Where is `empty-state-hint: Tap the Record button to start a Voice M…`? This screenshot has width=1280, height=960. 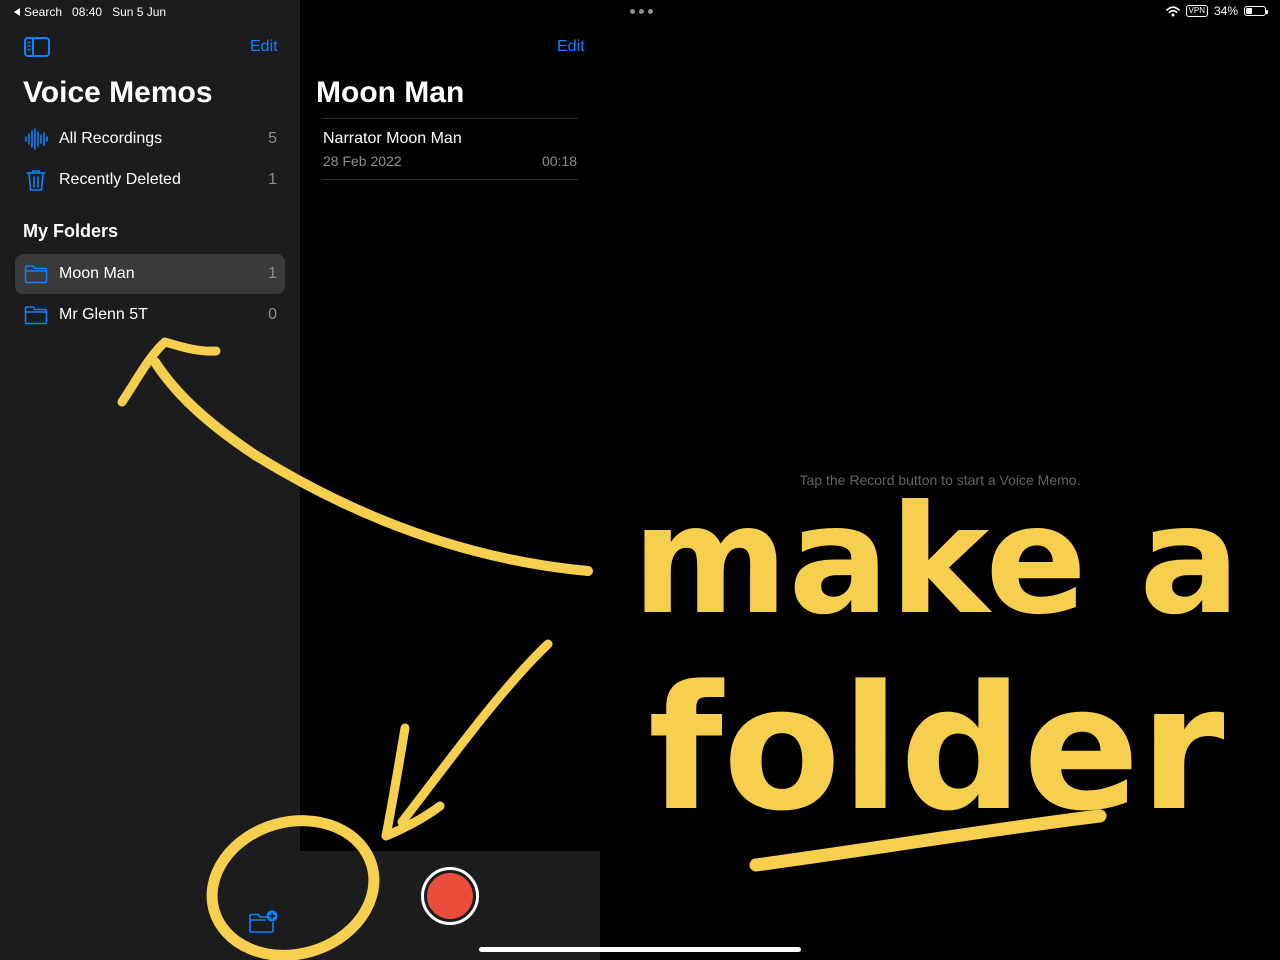 empty-state-hint: Tap the Record button to start a Voice M… is located at coordinates (940, 480).